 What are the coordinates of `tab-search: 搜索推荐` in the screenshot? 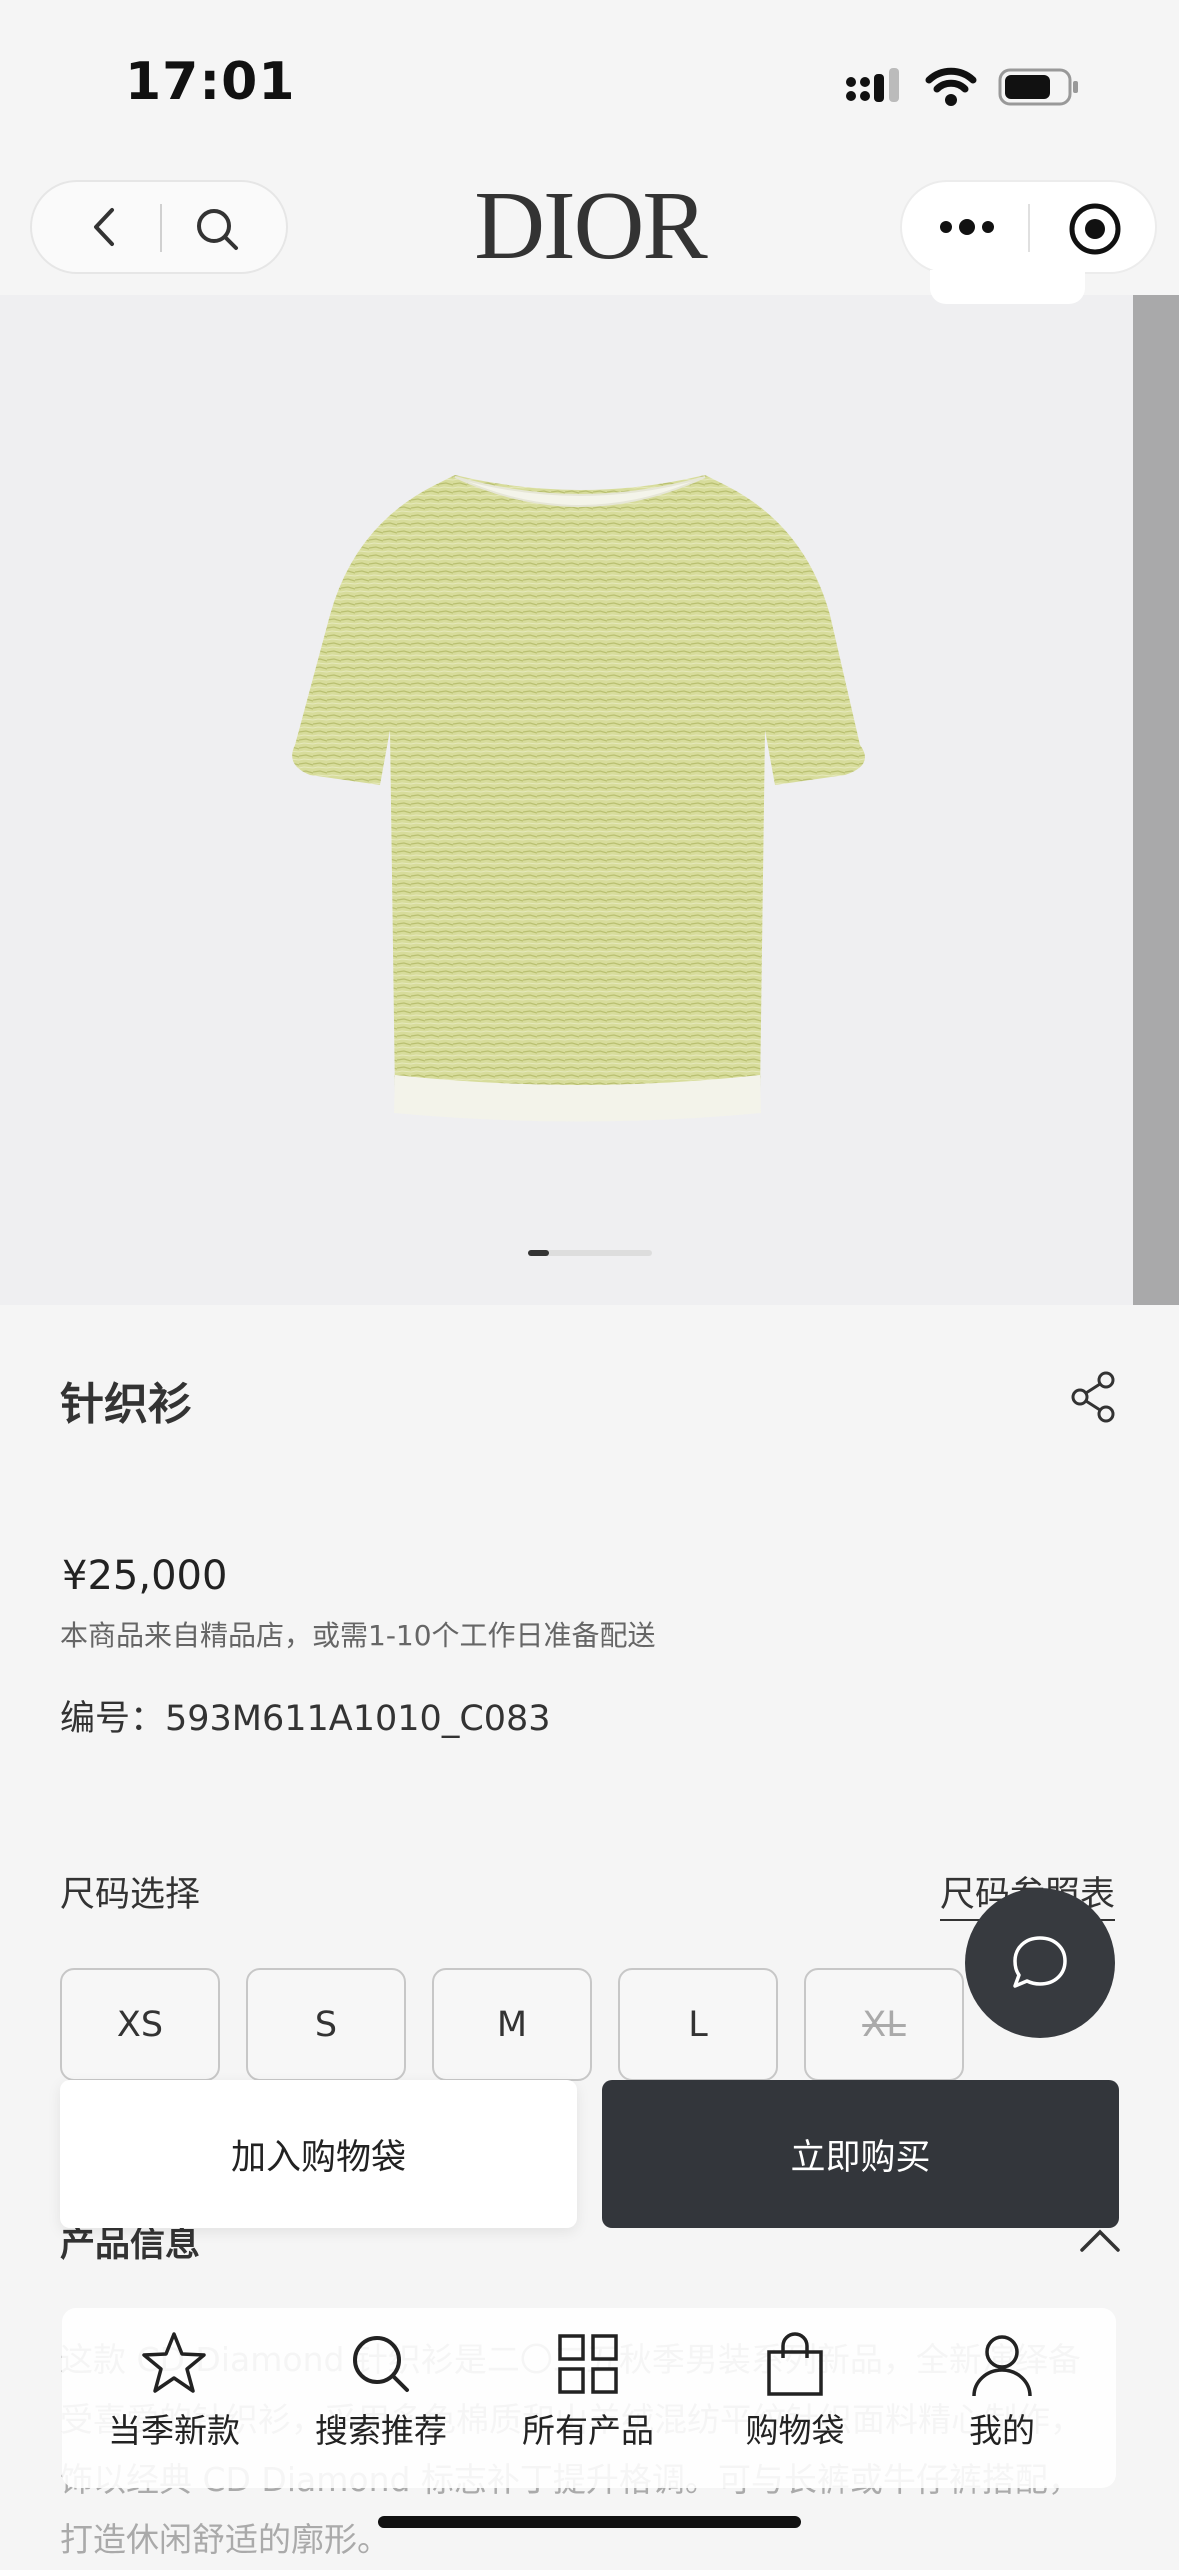 It's located at (381, 2403).